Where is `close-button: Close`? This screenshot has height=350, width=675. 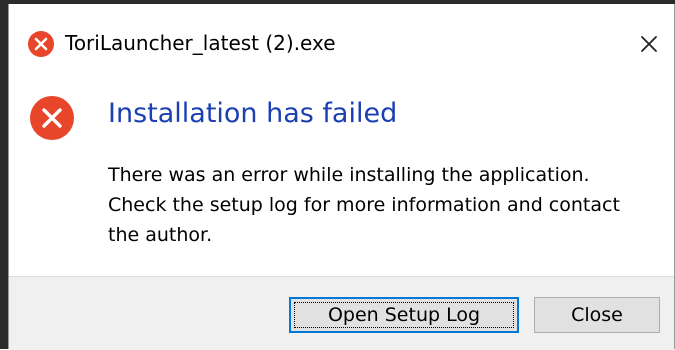
close-button: Close is located at coordinates (597, 315).